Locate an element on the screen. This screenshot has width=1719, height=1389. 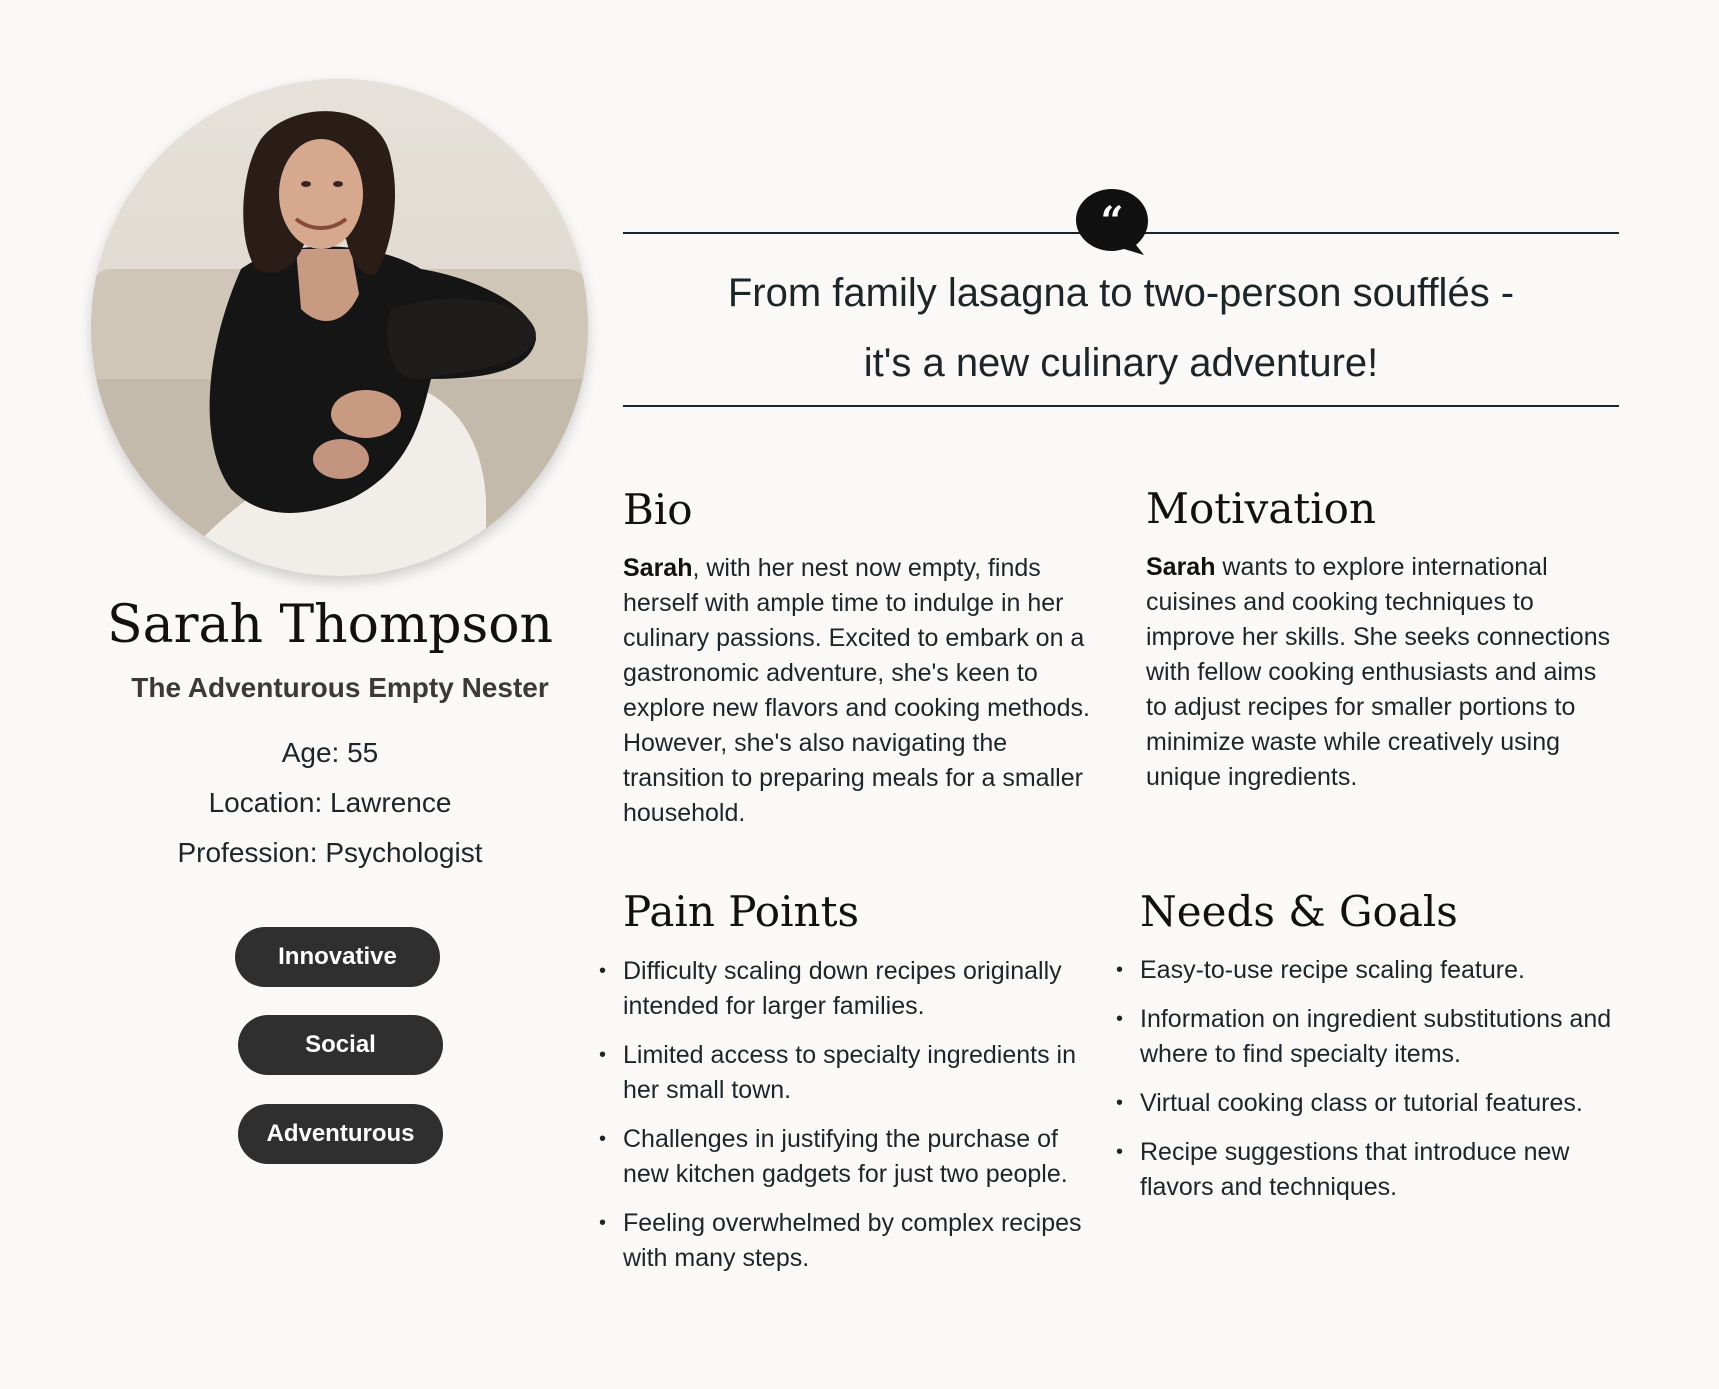
quote-bubble-icon: “ is located at coordinates (1112, 222).